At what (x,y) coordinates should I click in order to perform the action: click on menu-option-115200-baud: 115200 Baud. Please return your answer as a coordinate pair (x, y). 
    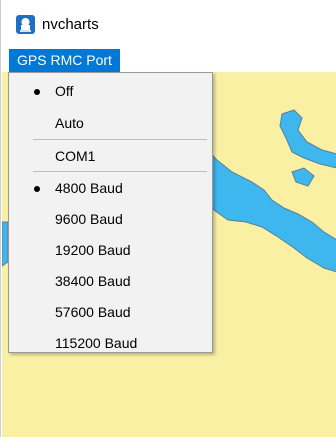
    Looking at the image, I should click on (110, 343).